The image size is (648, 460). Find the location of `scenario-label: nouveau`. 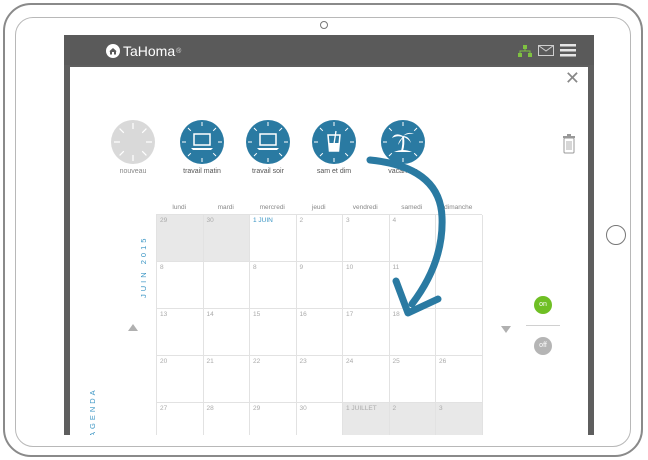

scenario-label: nouveau is located at coordinates (133, 171).